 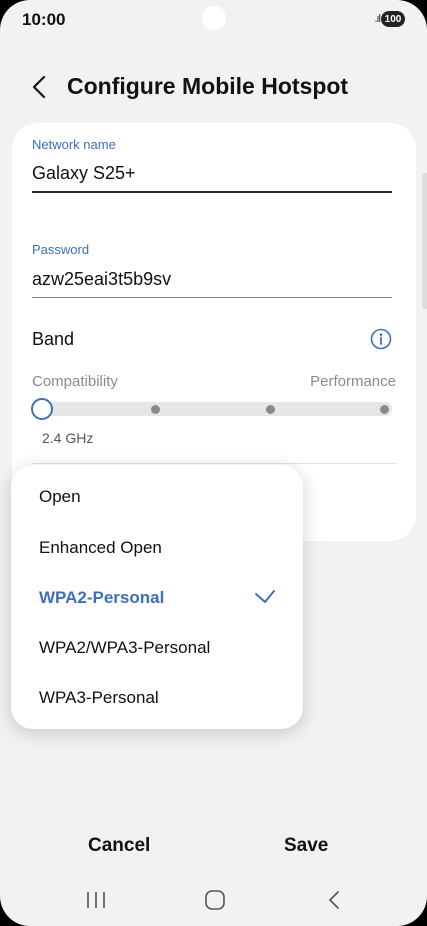 I want to click on compatibility-label: Compatibility, so click(x=75, y=381).